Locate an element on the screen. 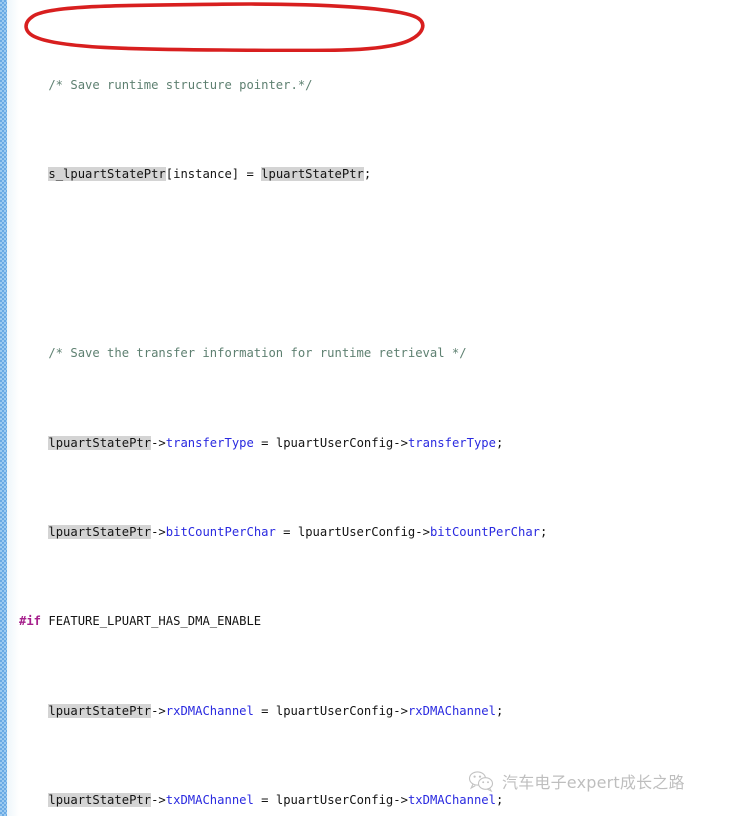  watermark-text: 汽车电子expert成长之路 is located at coordinates (593, 782).